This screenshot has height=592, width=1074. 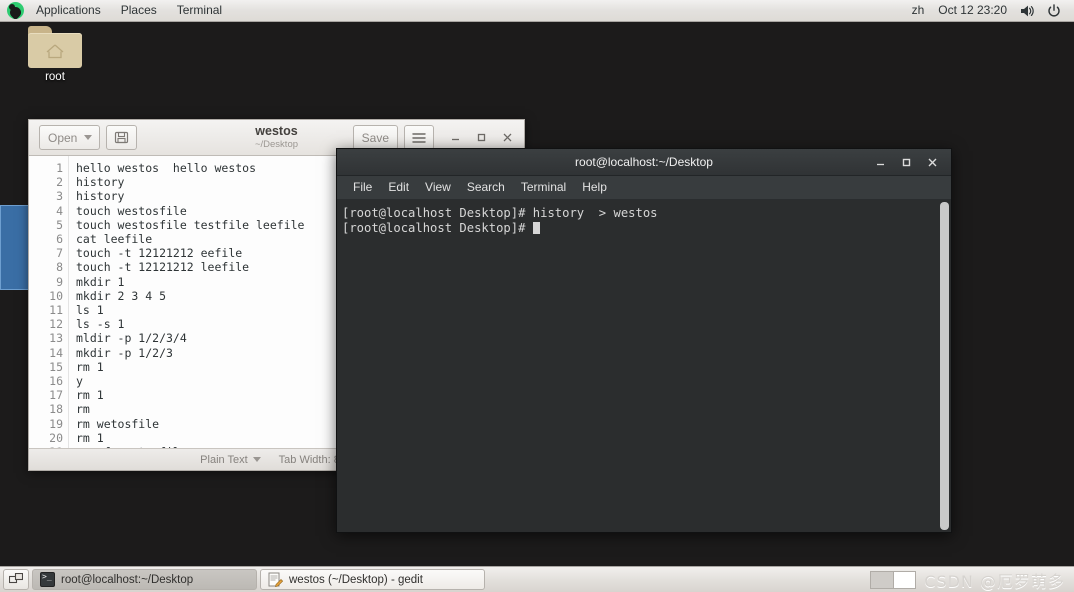 I want to click on gedit-icon, so click(x=276, y=580).